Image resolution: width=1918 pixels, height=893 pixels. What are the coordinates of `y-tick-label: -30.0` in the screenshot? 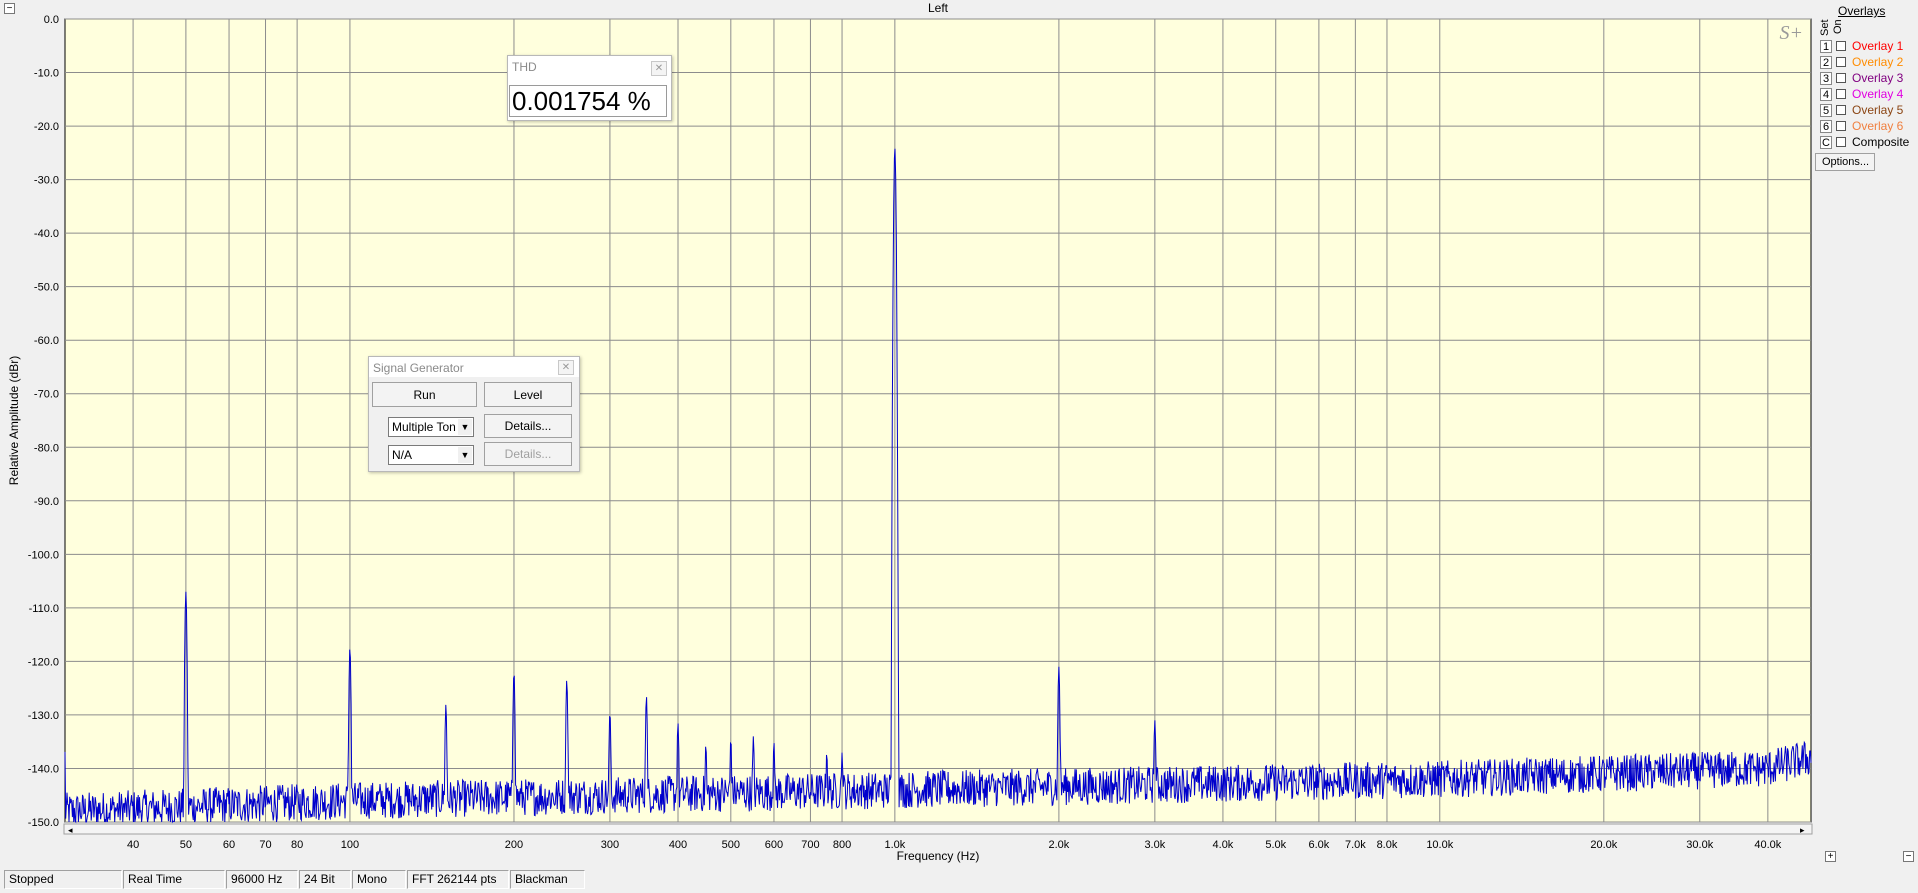 It's located at (46, 181).